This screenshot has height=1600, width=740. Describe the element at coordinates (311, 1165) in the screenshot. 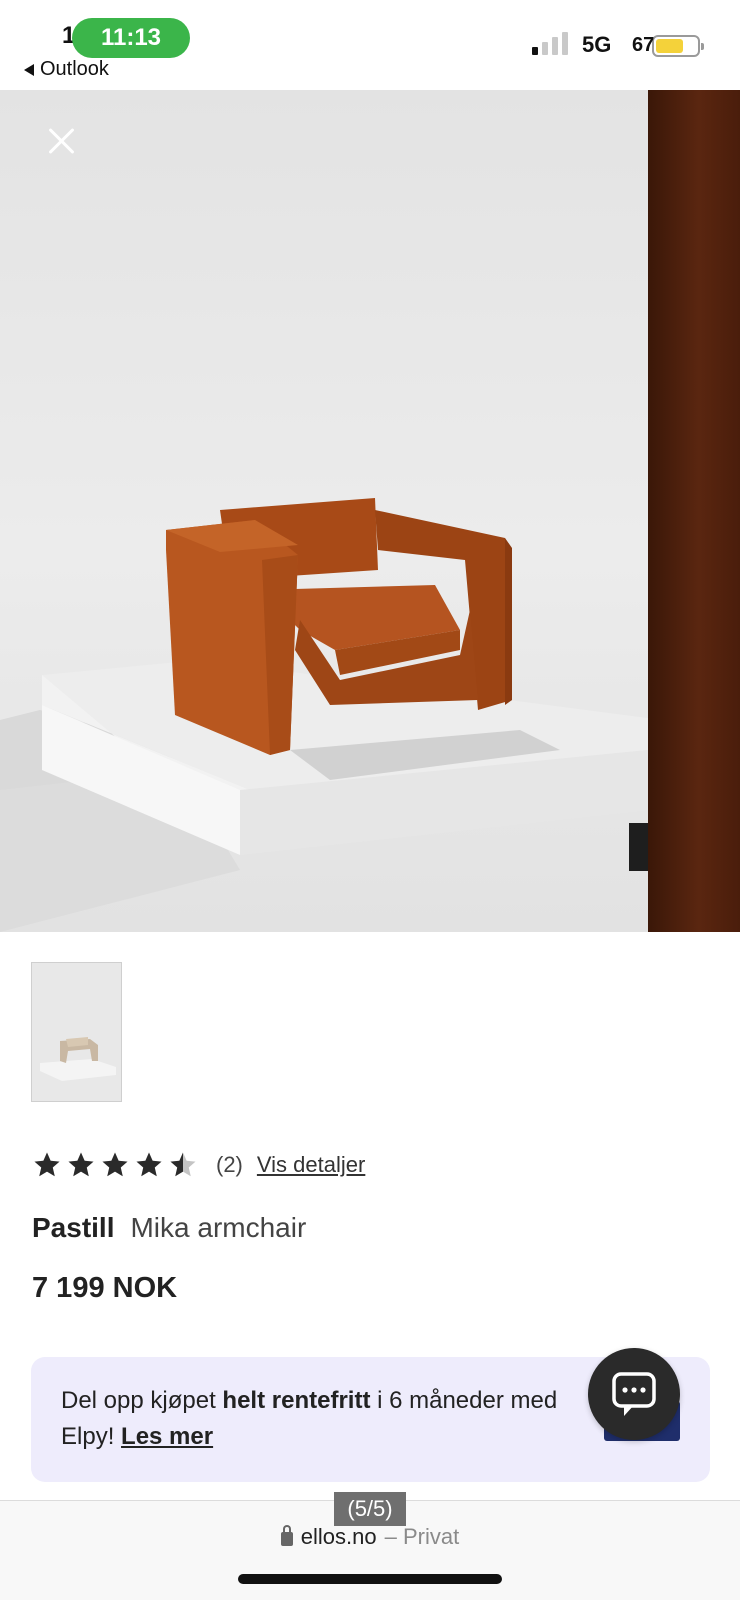

I see `view-details-link: Vis detaljer` at that location.